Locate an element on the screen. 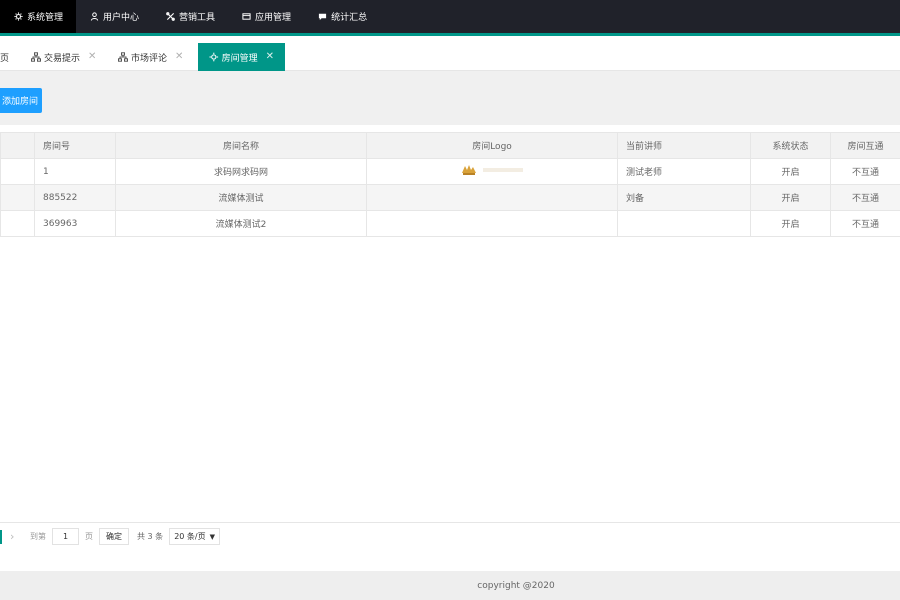  room-logo-image is located at coordinates (492, 170).